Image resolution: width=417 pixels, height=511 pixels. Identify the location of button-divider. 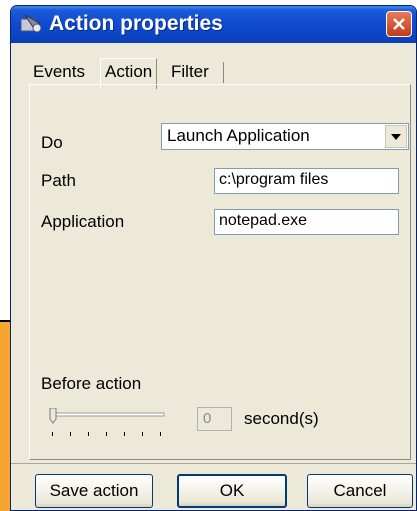
(213, 463).